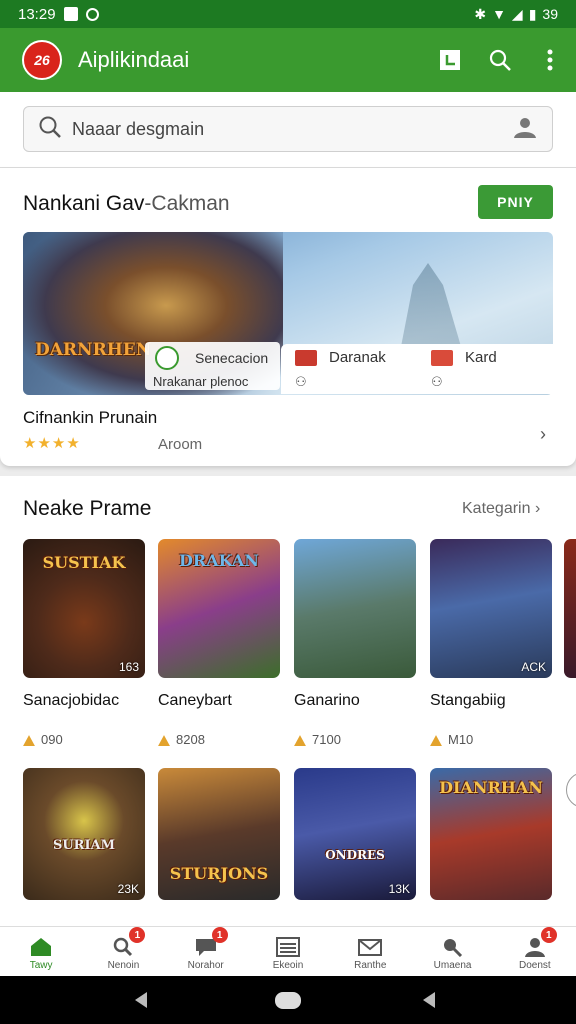  I want to click on card-icon, so click(442, 358).